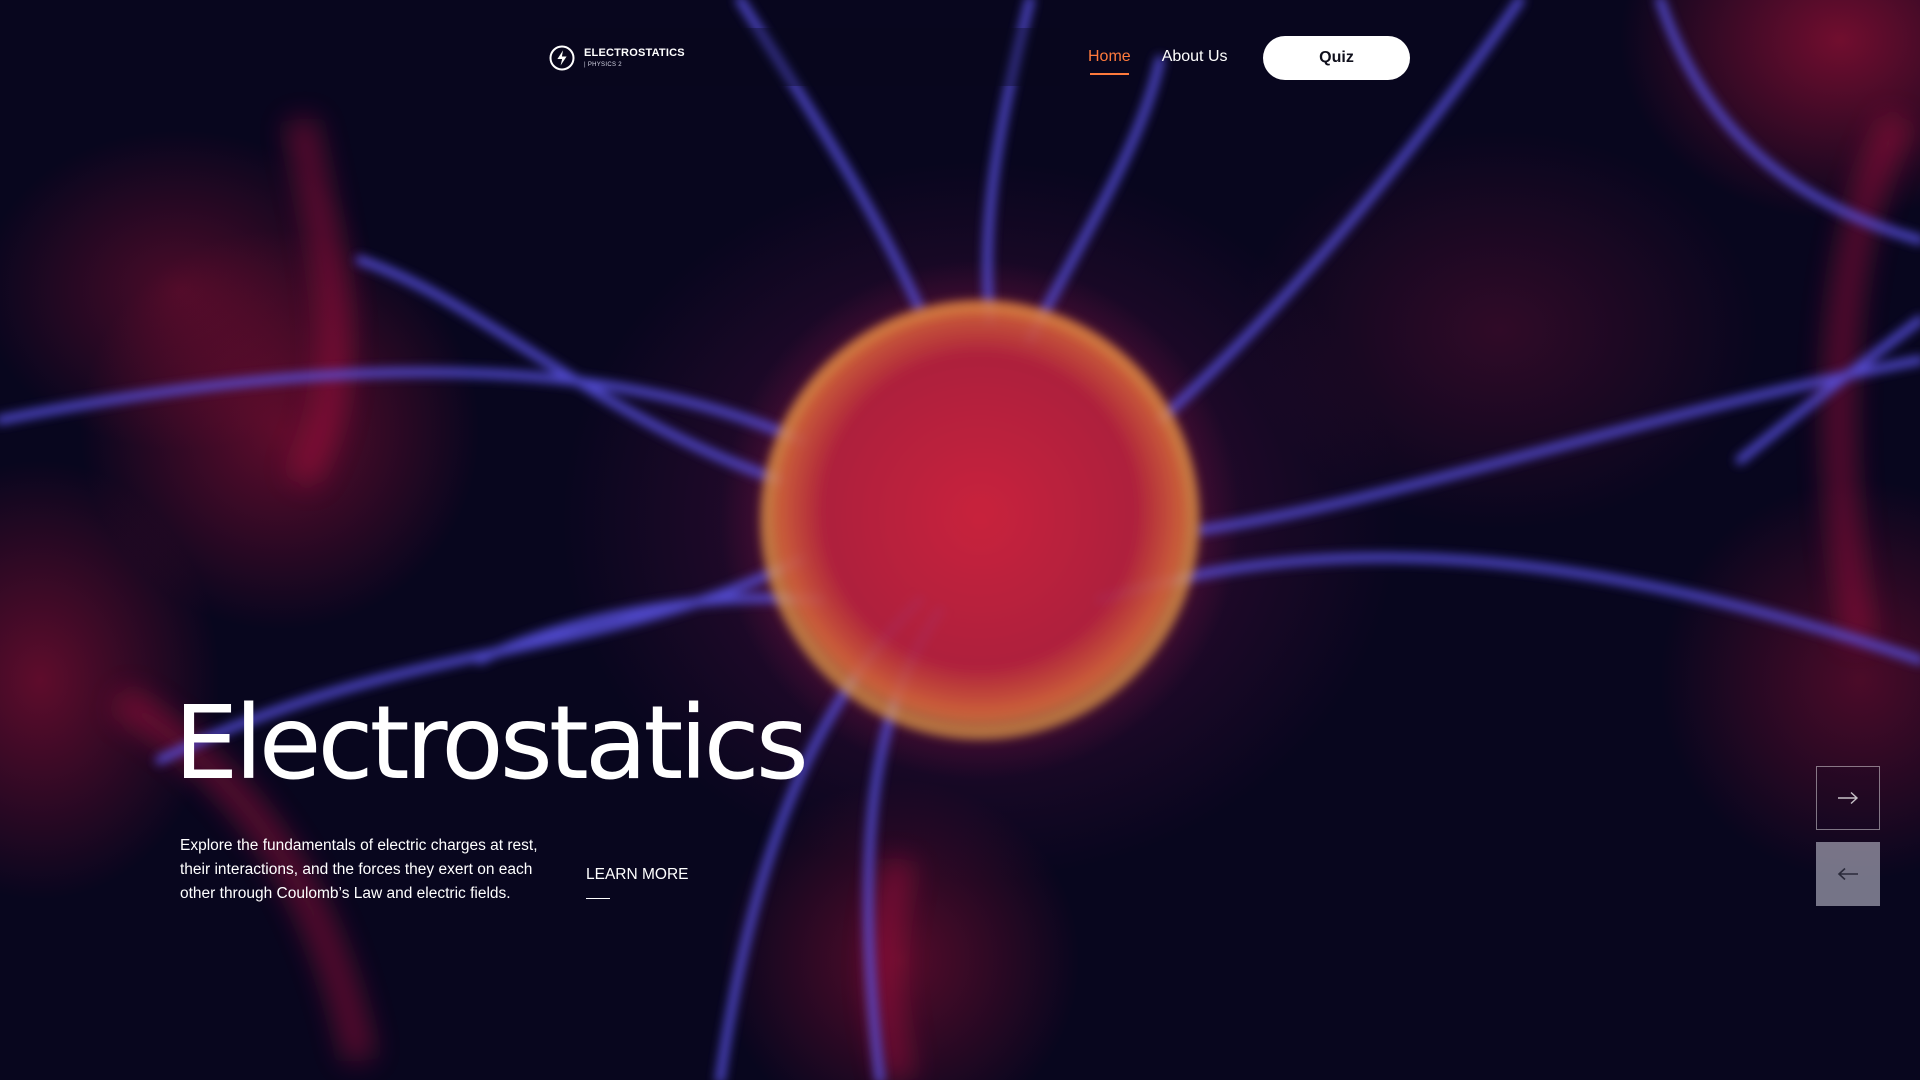  Describe the element at coordinates (1158, 57) in the screenshot. I see `main-nav: Home About Us` at that location.